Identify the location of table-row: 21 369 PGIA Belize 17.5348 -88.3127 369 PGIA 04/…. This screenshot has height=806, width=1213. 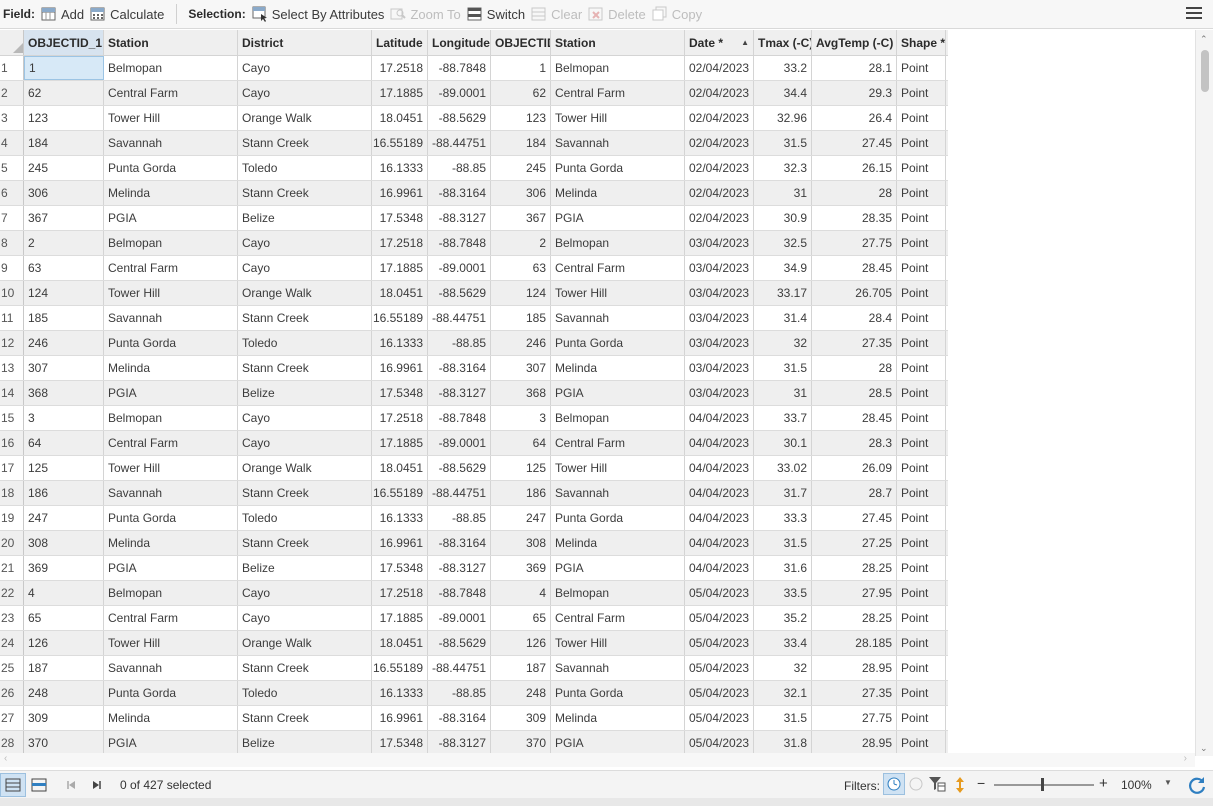
(474, 568).